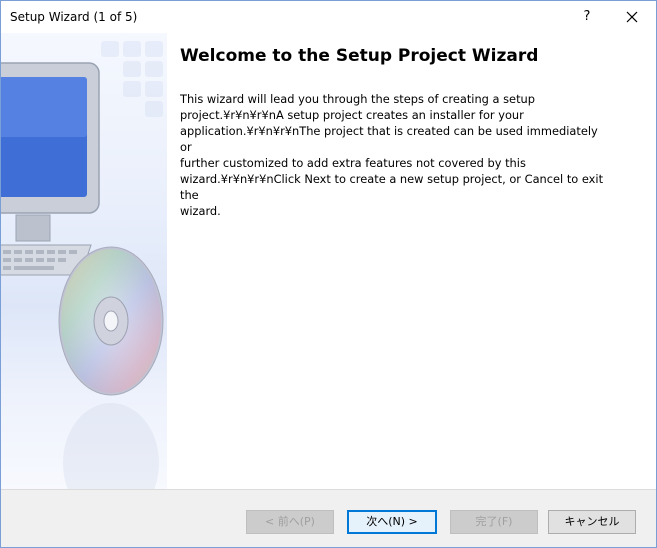  I want to click on back-button: < 前へ(P), so click(290, 522).